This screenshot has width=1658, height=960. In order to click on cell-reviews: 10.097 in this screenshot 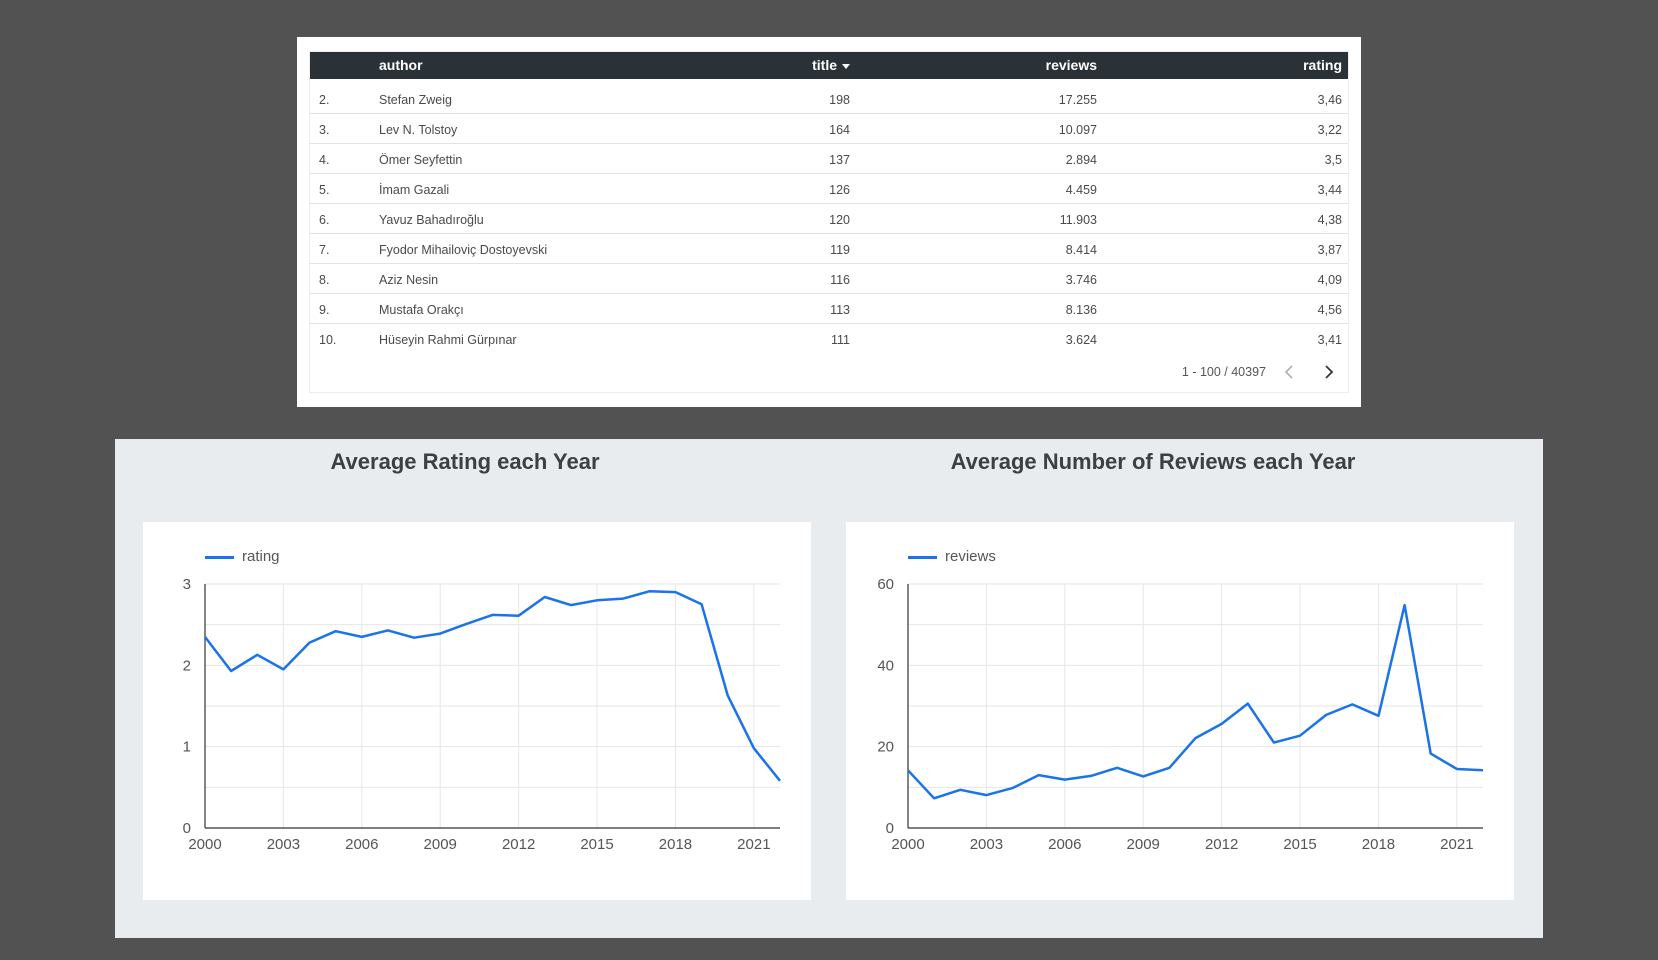, I will do `click(1077, 130)`.